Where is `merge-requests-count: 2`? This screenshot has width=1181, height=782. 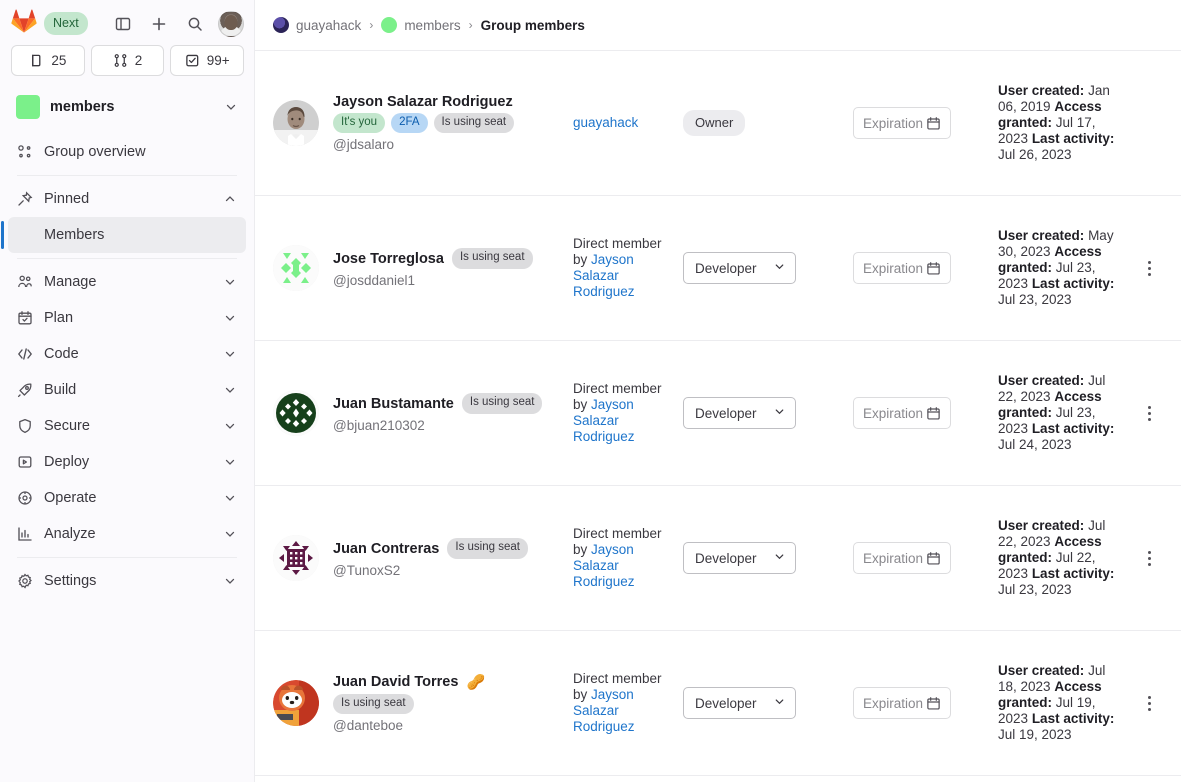 merge-requests-count: 2 is located at coordinates (138, 60).